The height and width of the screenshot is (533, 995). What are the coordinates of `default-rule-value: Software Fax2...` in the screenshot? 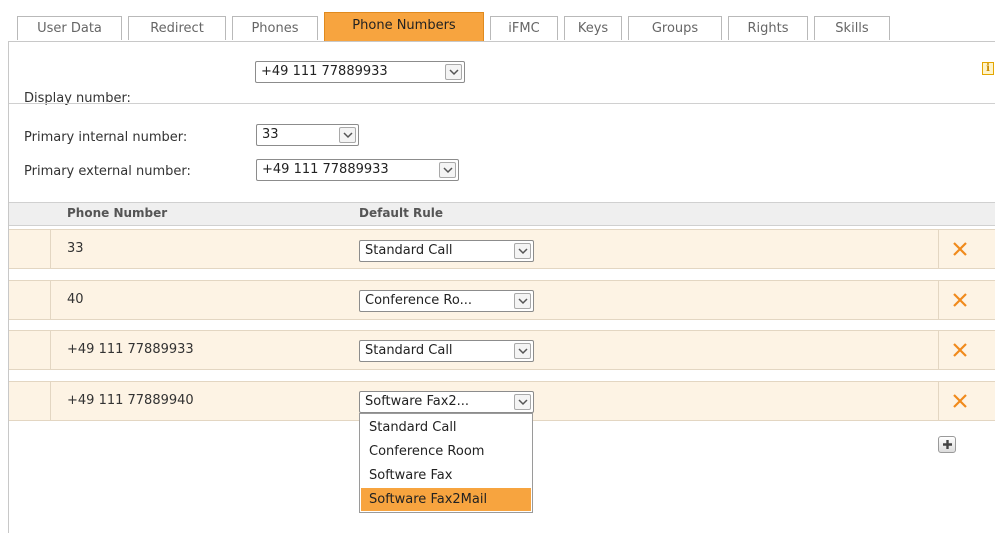 It's located at (417, 401).